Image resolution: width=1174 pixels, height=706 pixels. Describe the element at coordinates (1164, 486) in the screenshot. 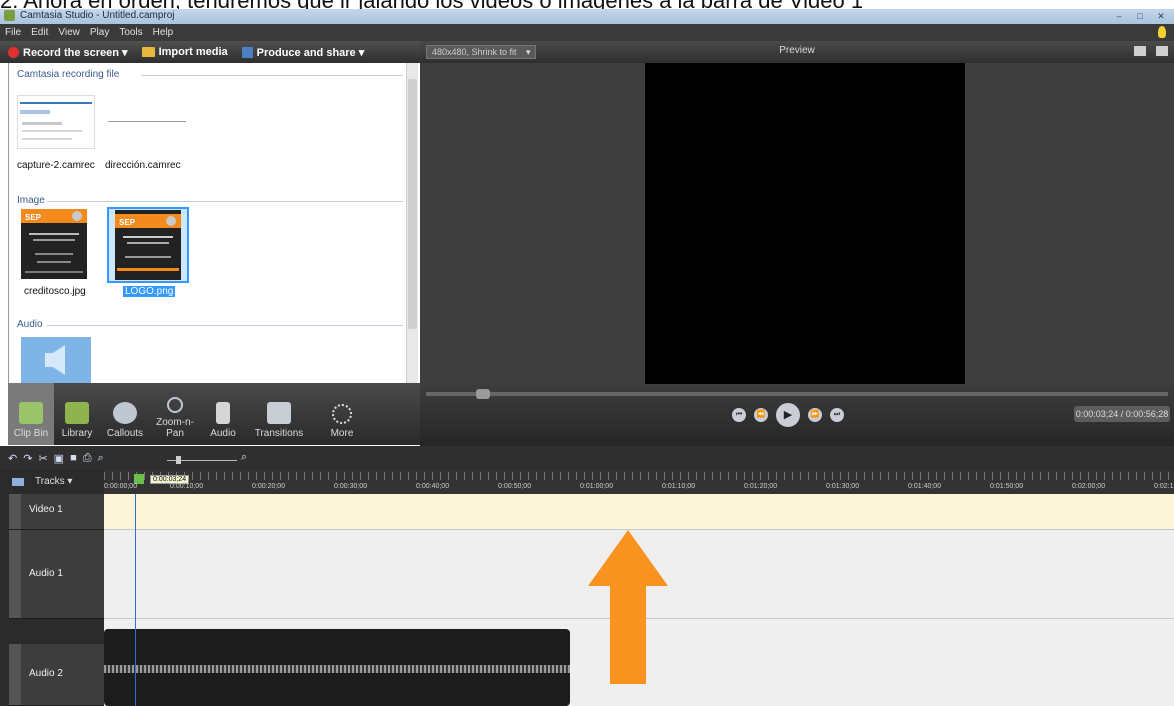

I see `ruler-tick-label: 0:02:1` at that location.